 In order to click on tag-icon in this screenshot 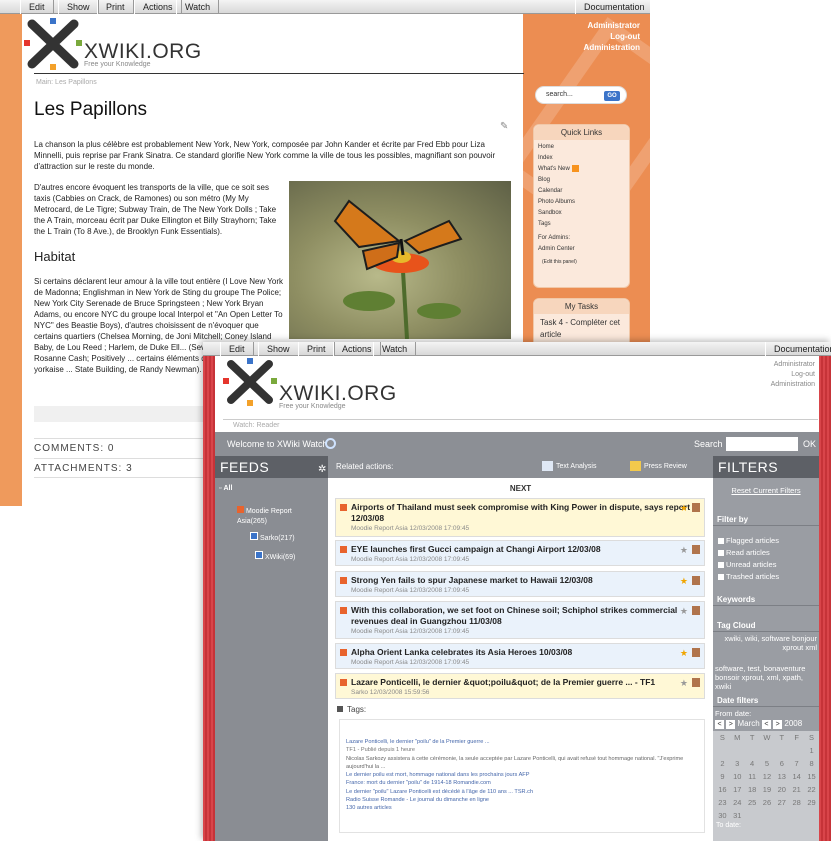, I will do `click(340, 709)`.